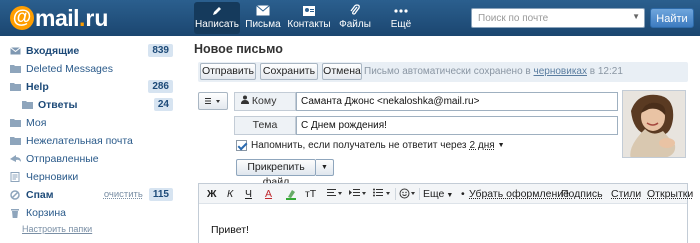 Image resolution: width=700 pixels, height=243 pixels. Describe the element at coordinates (228, 71) in the screenshot. I see `send-button: Отправить` at that location.